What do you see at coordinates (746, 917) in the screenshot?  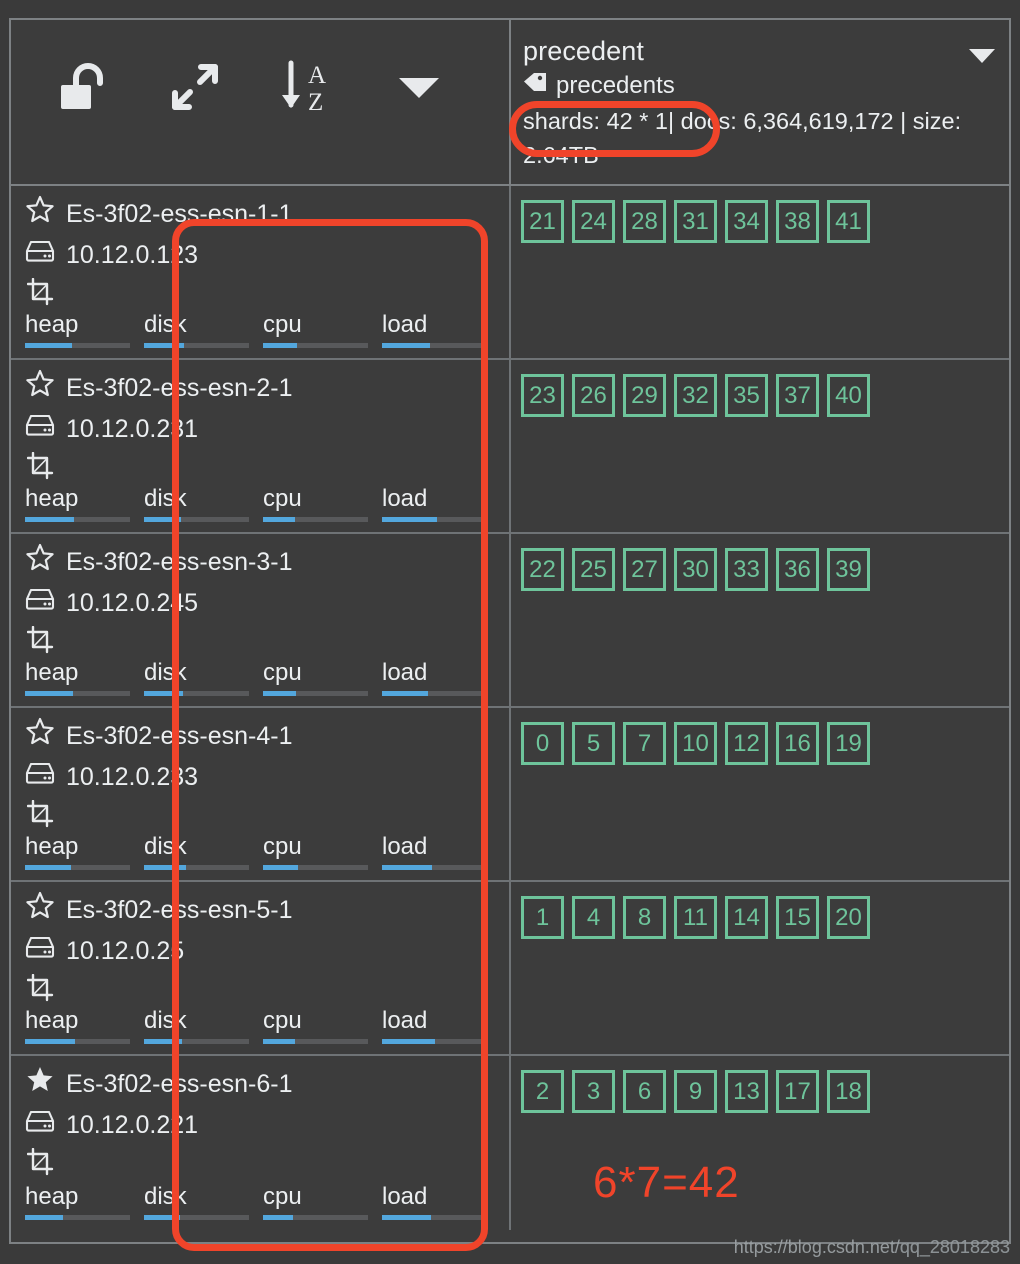 I see `shard-badge: 14` at bounding box center [746, 917].